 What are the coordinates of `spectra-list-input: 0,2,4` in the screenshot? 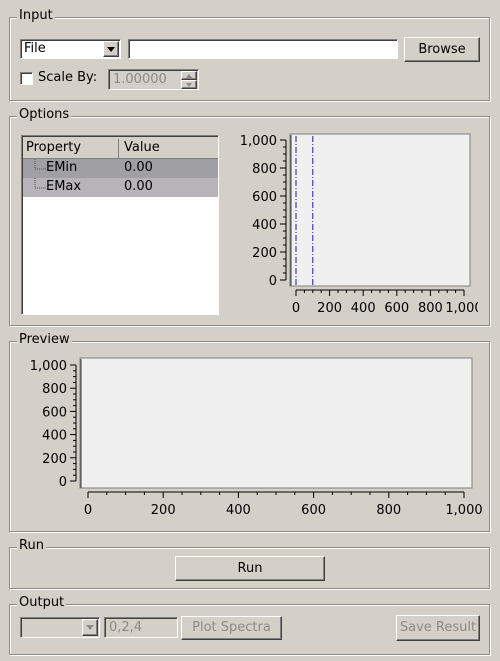 It's located at (141, 627).